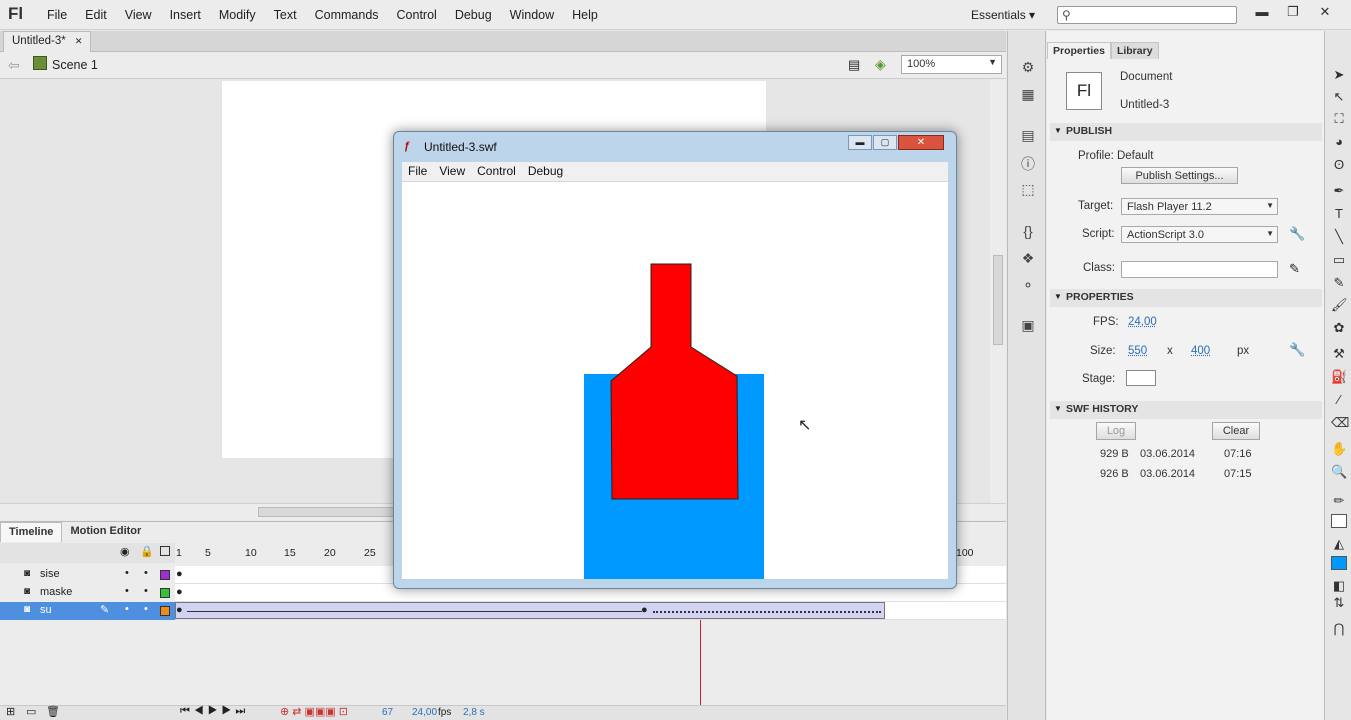 This screenshot has width=1351, height=720. Describe the element at coordinates (1028, 259) in the screenshot. I see `components-icon: ❖` at that location.